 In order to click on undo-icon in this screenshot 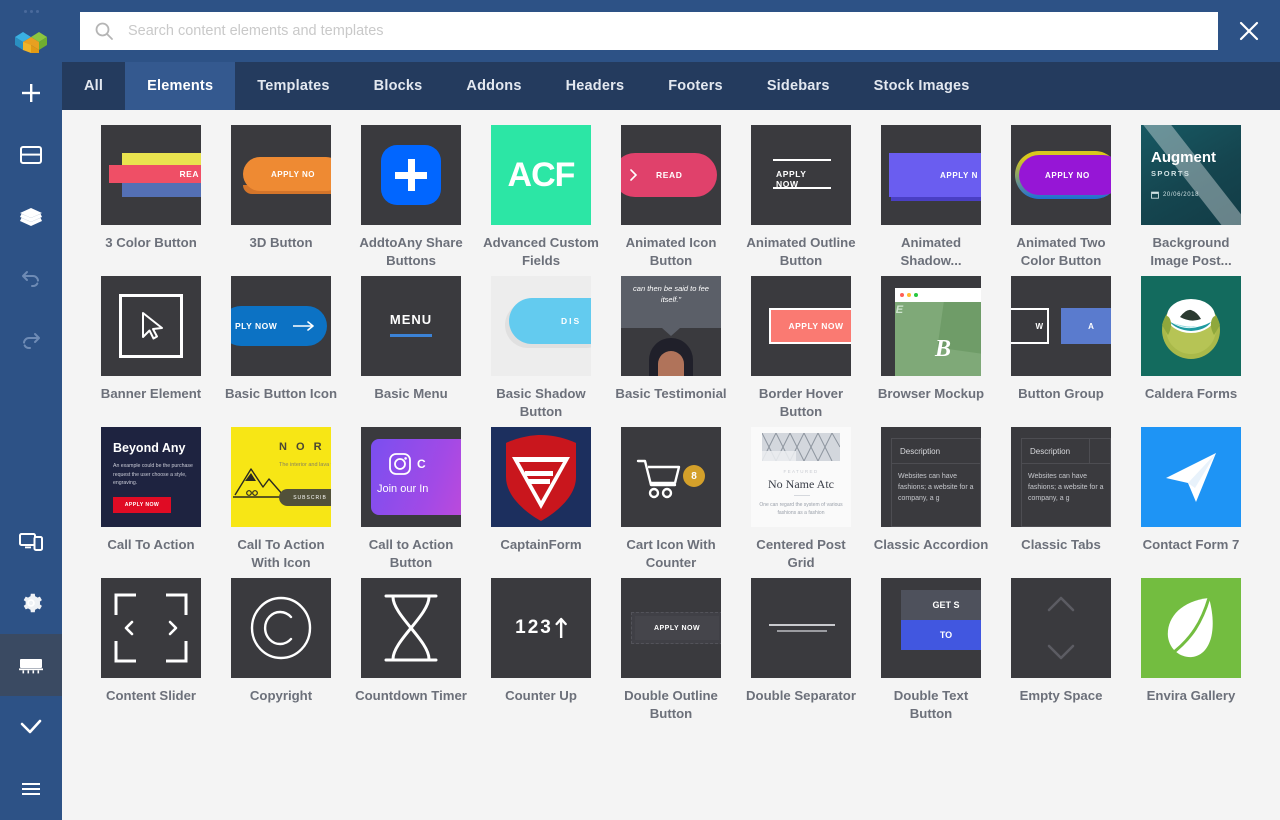, I will do `click(30, 279)`.